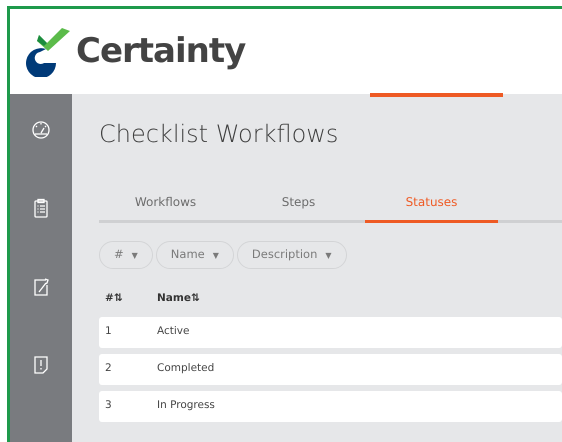 This screenshot has width=562, height=442. I want to click on tab: Workflows, so click(165, 207).